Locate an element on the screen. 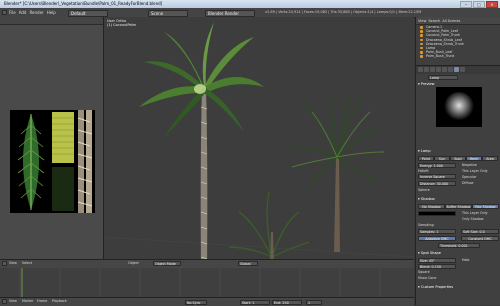 This screenshot has height=306, width=500. lamp-preview is located at coordinates (459, 107).